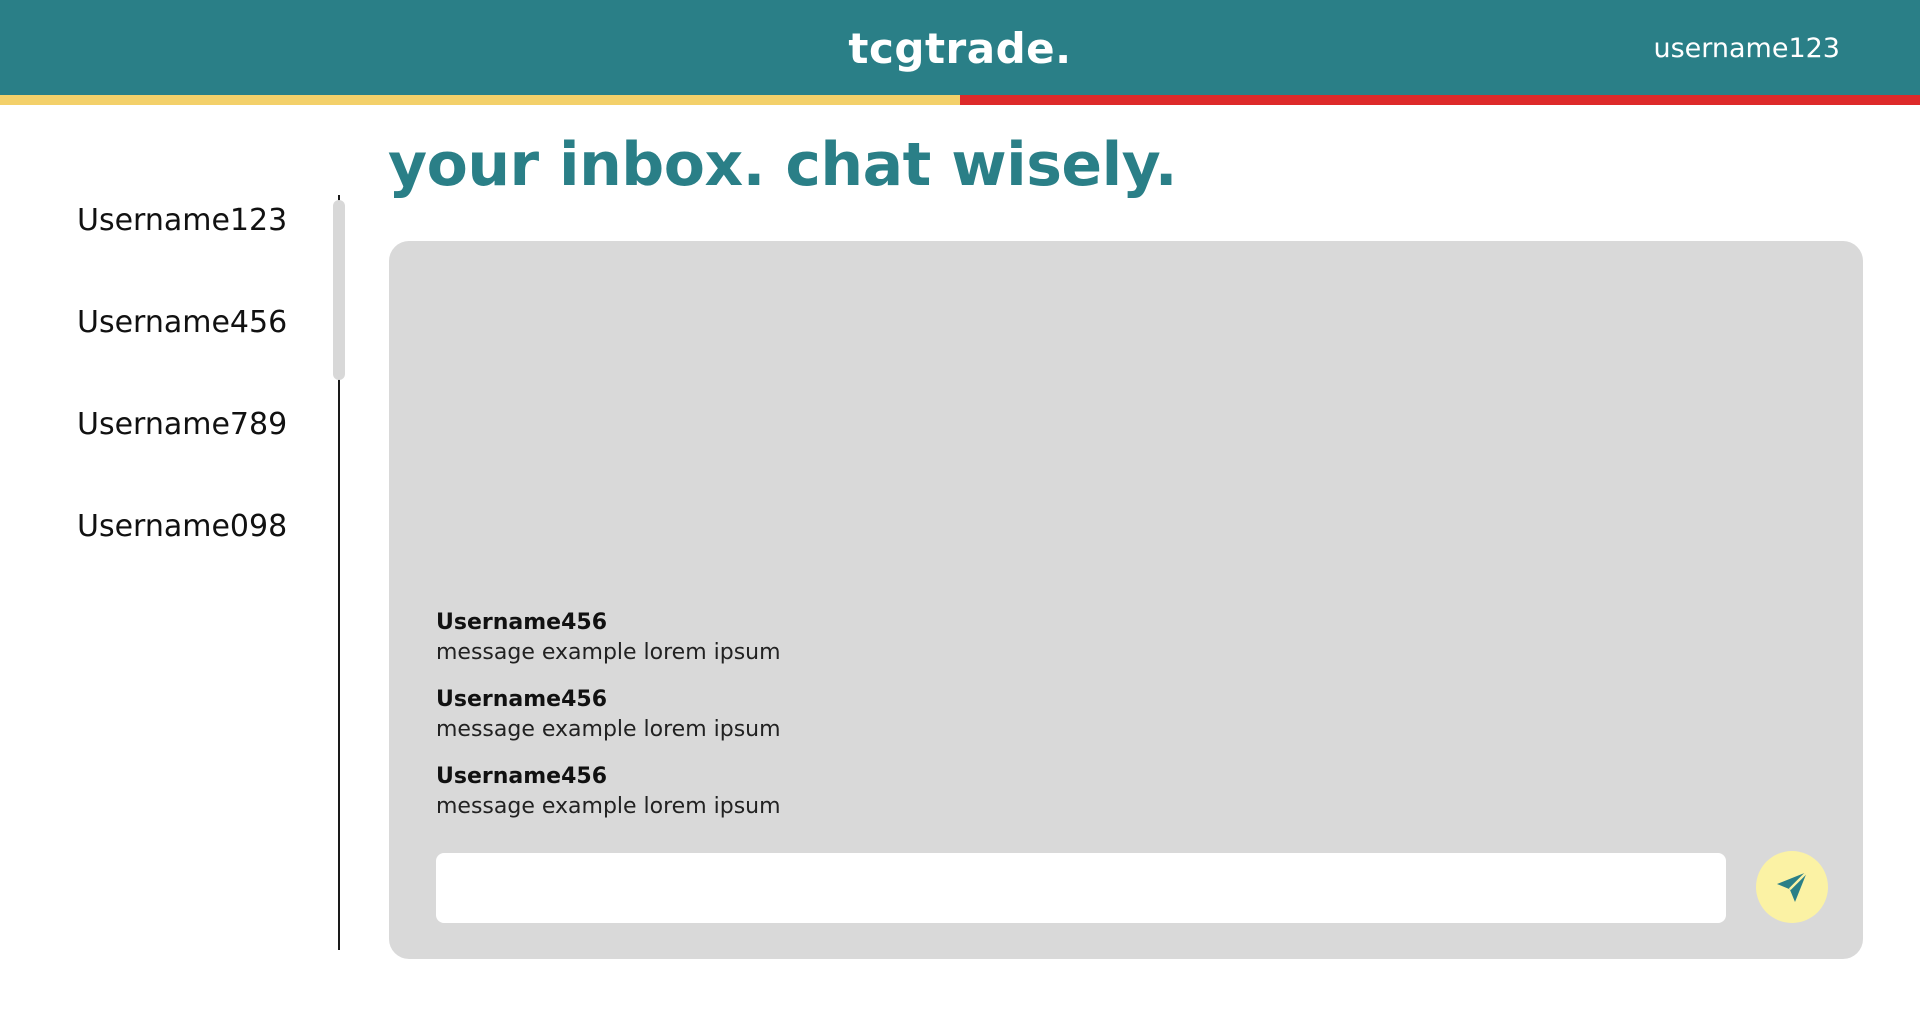 Image resolution: width=1920 pixels, height=1024 pixels. Describe the element at coordinates (339, 290) in the screenshot. I see `sidebar-scrollbar-thumb` at that location.